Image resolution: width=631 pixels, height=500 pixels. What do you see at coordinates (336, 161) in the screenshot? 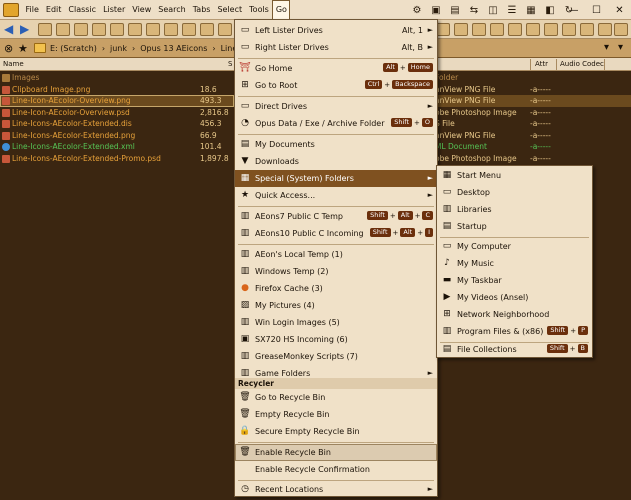
I see `menu-item-downloads: ▼ Downloads` at bounding box center [336, 161].